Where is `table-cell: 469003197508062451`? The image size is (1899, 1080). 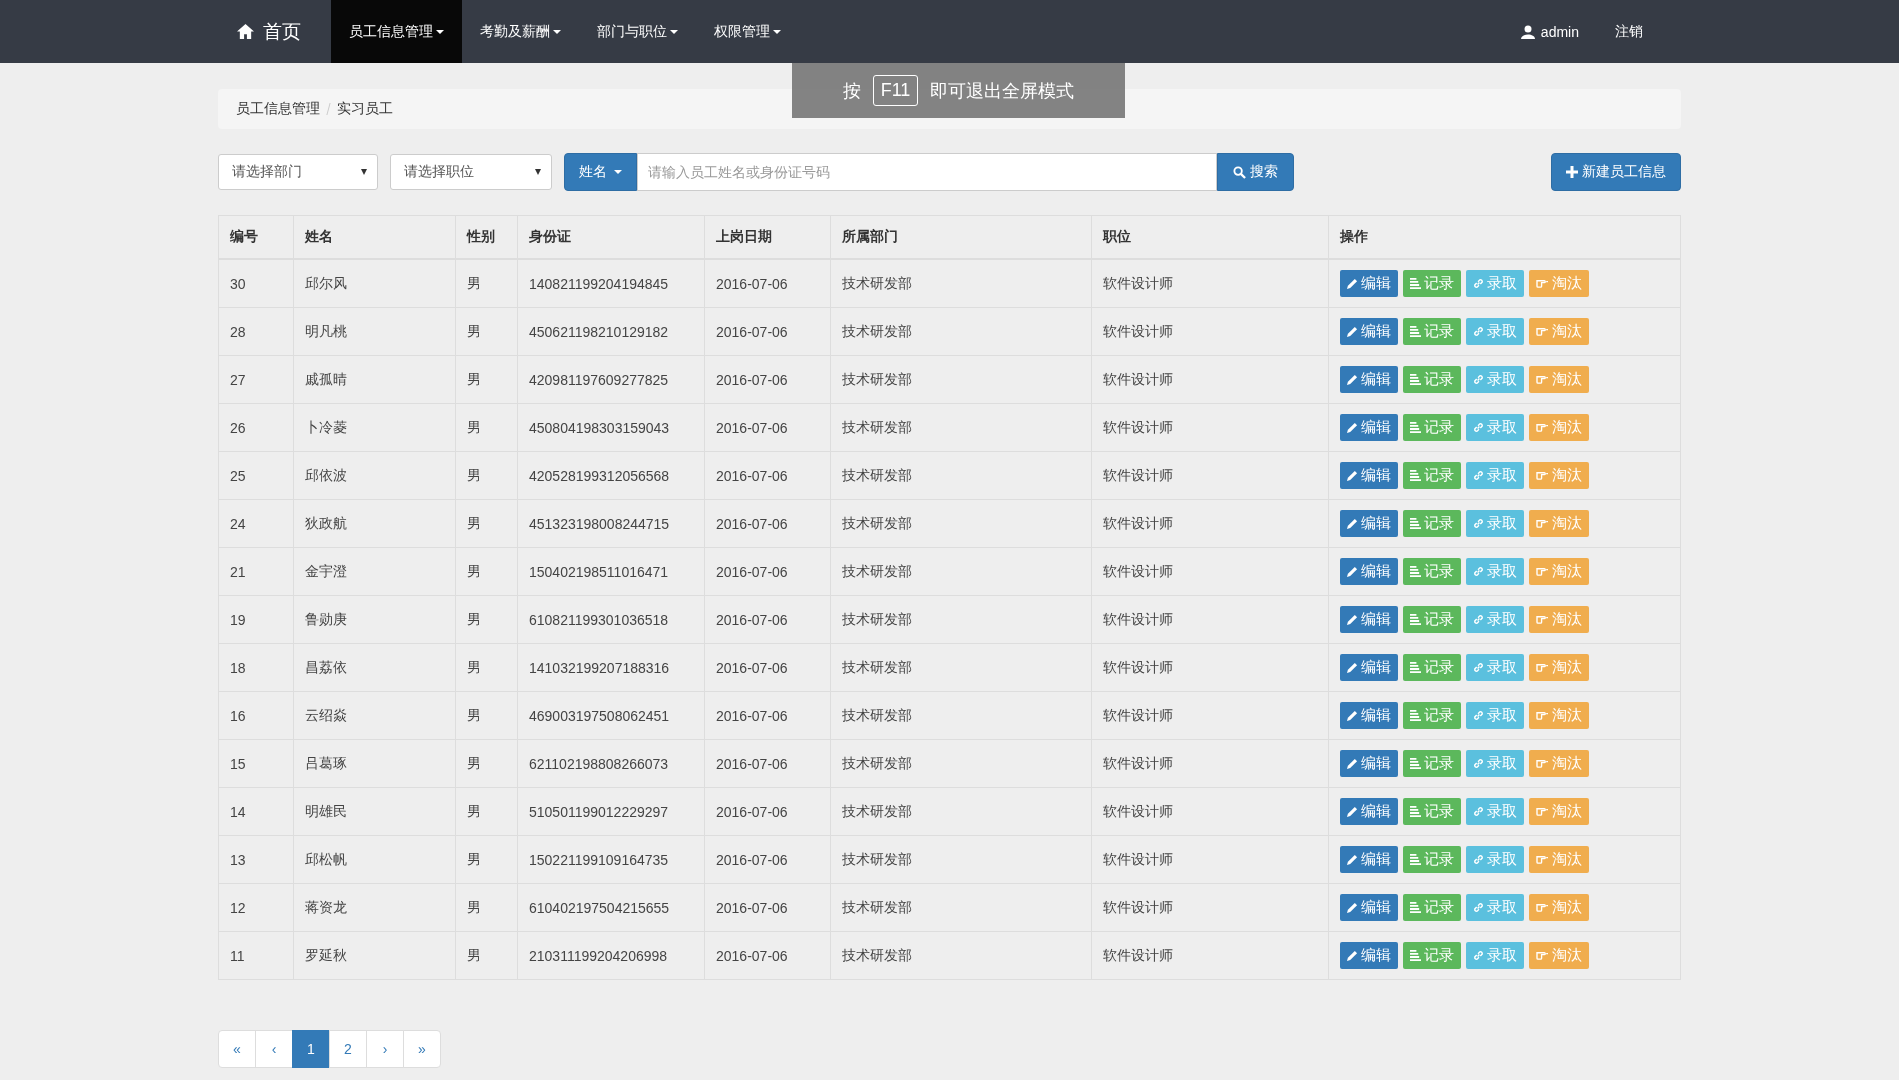
table-cell: 469003197508062451 is located at coordinates (611, 715).